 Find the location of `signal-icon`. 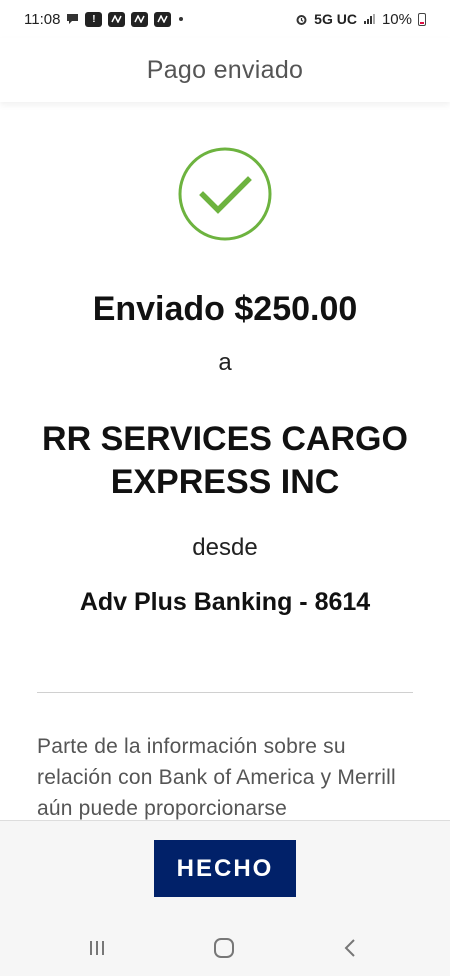

signal-icon is located at coordinates (369, 19).